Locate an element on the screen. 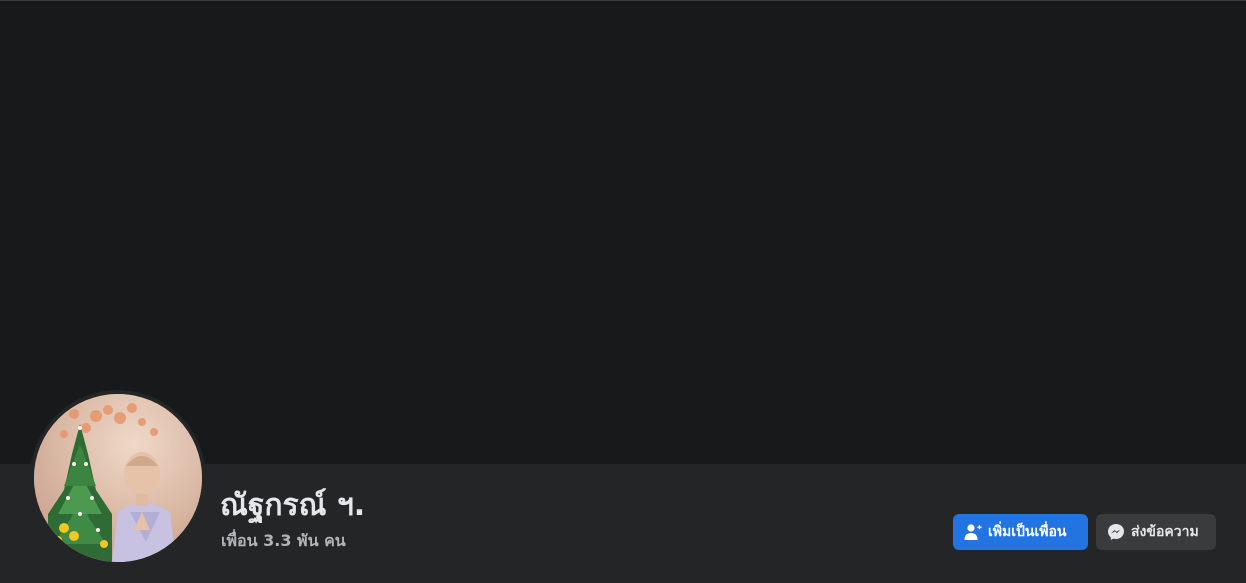 This screenshot has width=1246, height=583. friends-count: เพื่อน 3.3 พัน คน is located at coordinates (283, 541).